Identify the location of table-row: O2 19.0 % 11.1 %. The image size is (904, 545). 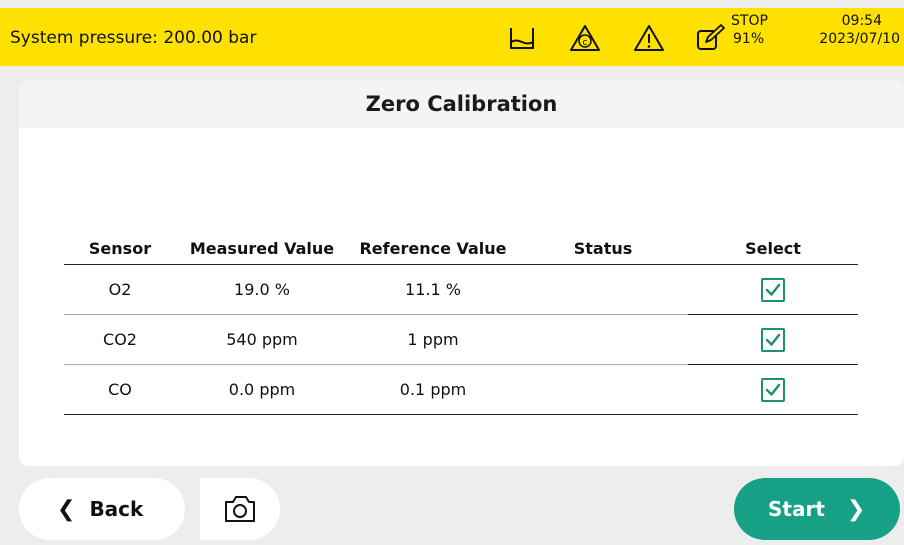
(461, 289).